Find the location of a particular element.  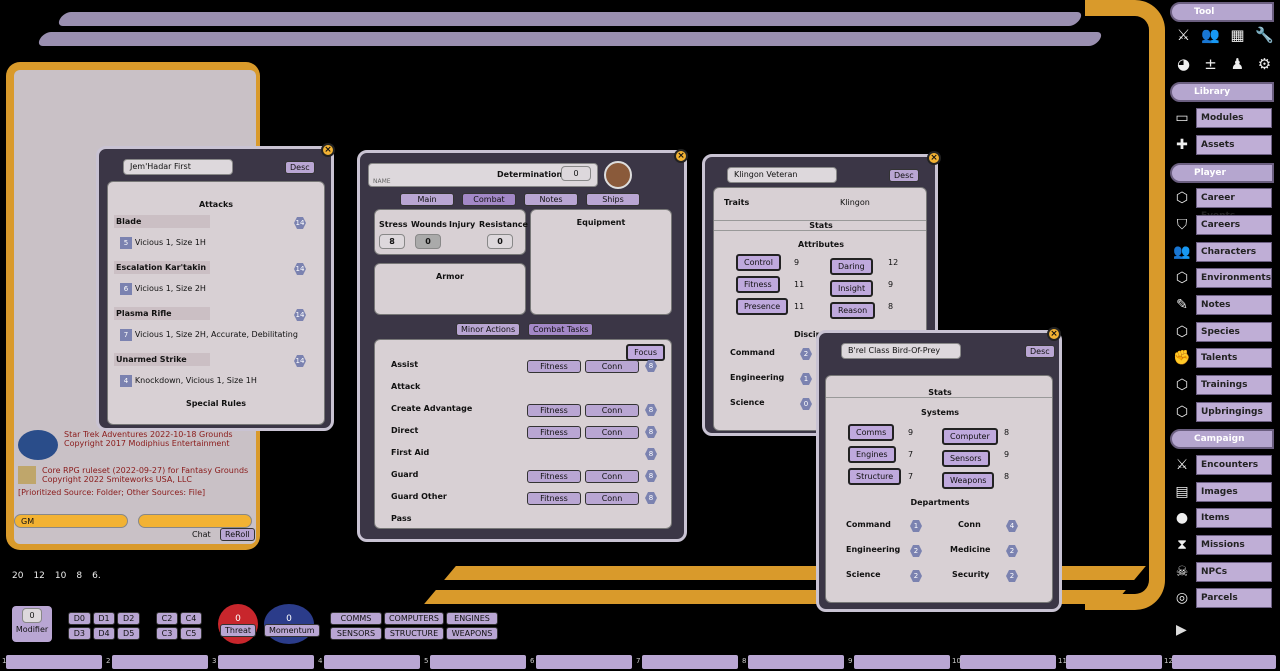

sidebar-item-parcels: ◎ Parcels is located at coordinates (1222, 598).